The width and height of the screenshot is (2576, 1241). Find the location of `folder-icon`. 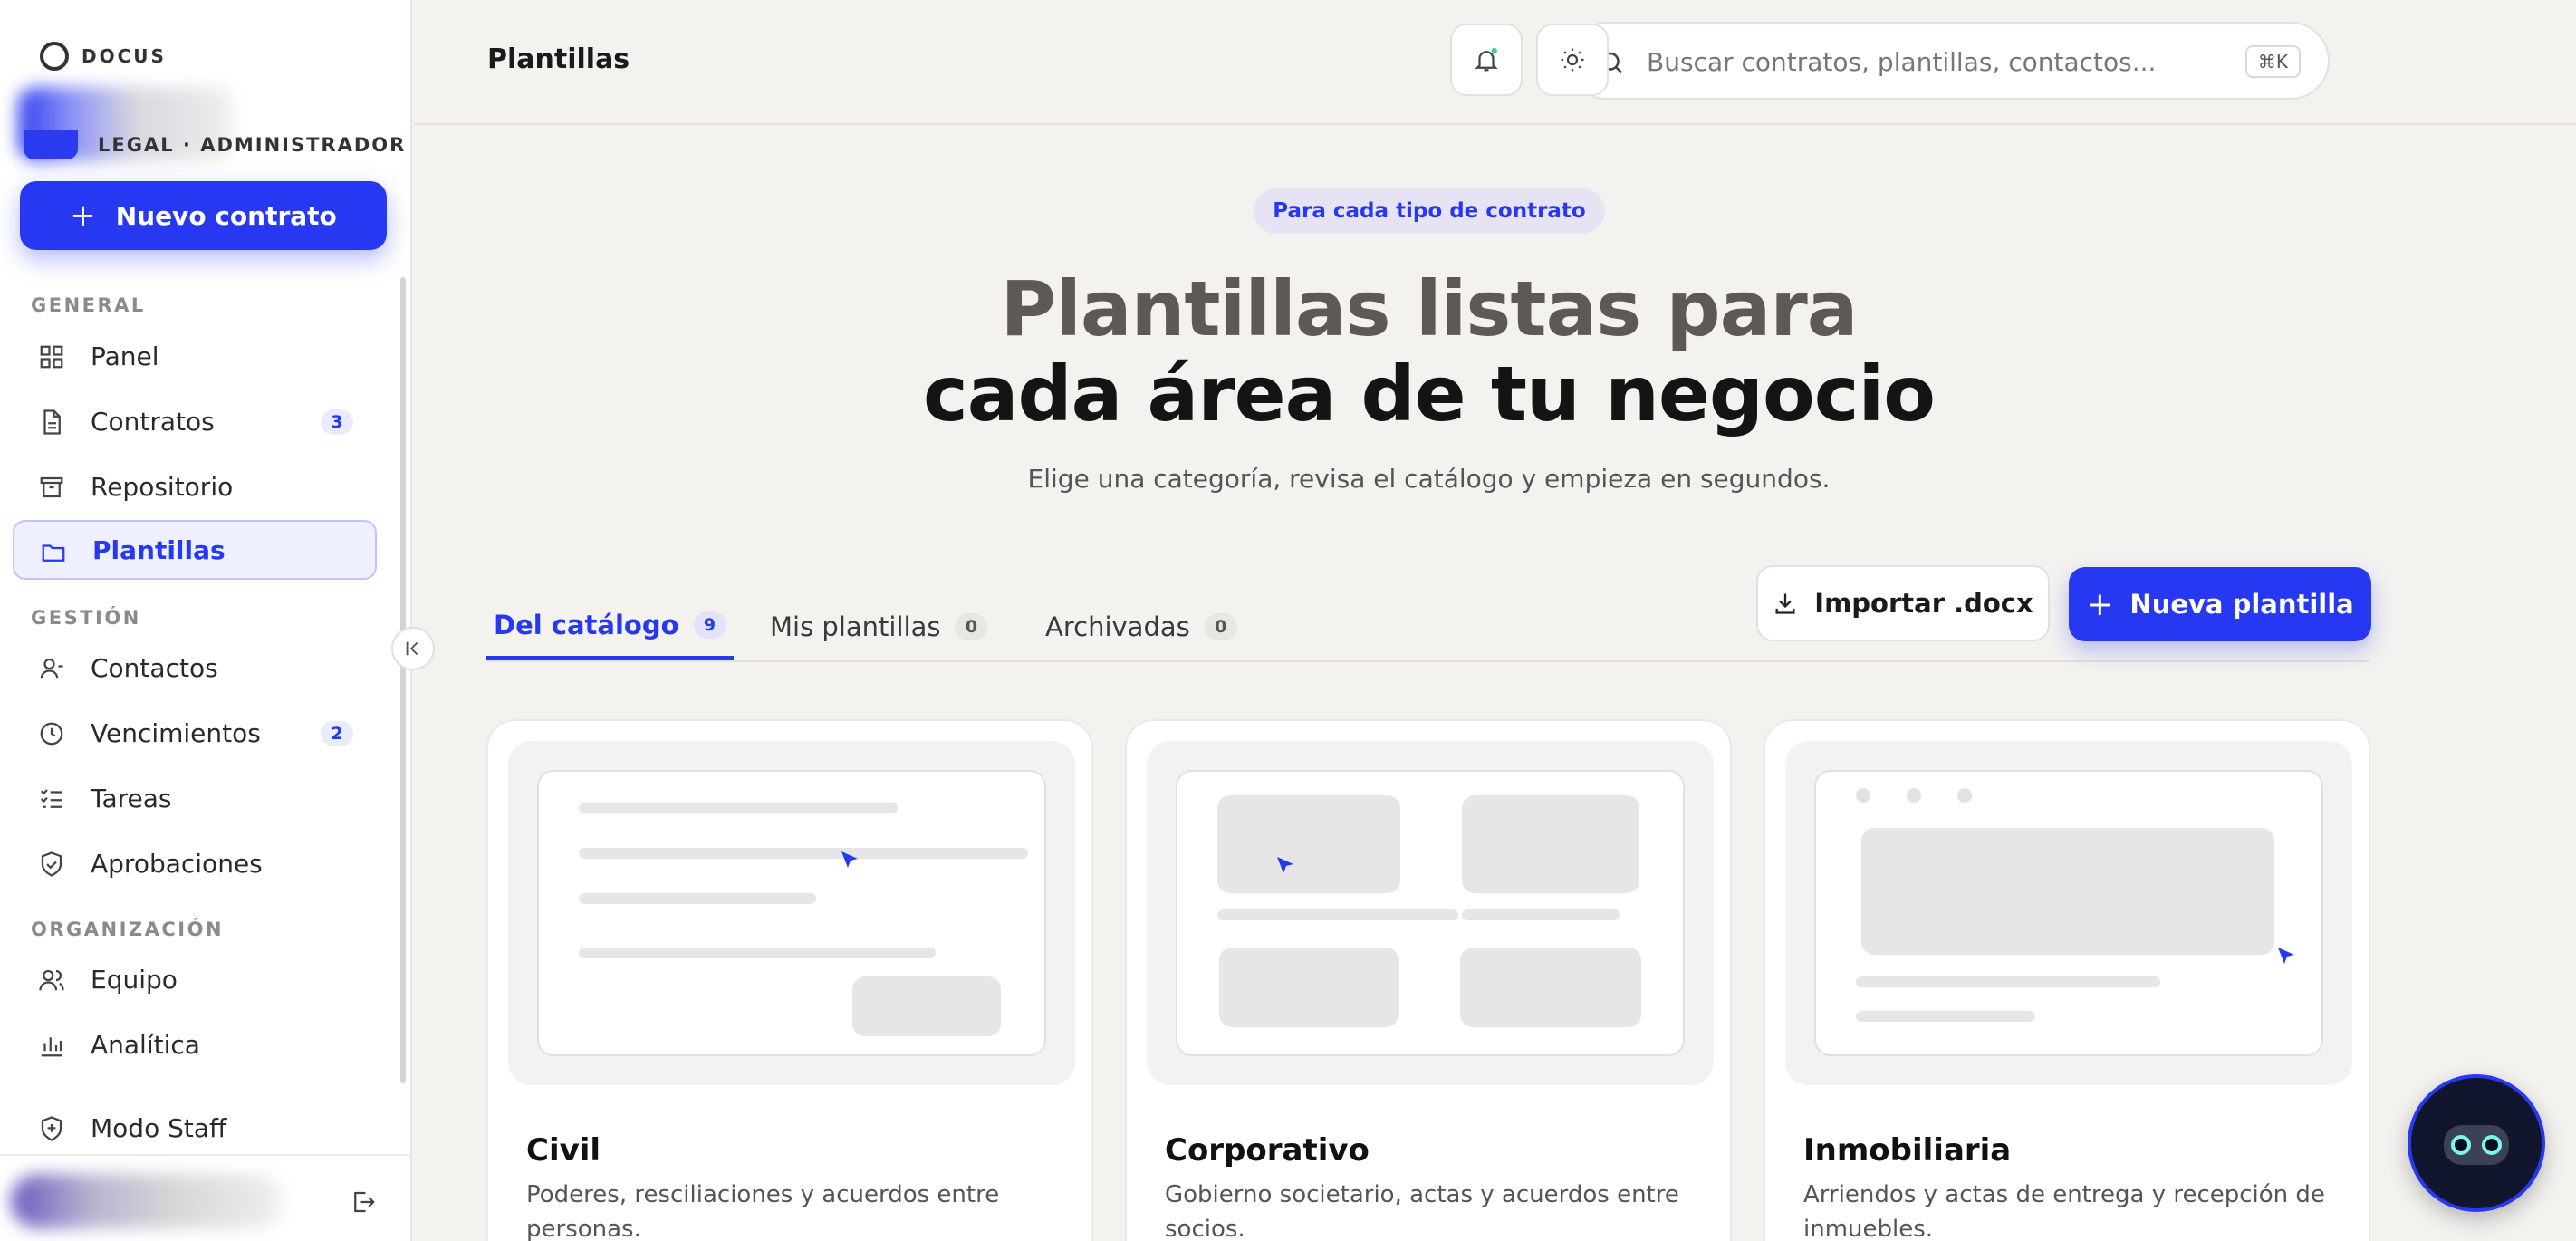

folder-icon is located at coordinates (53, 553).